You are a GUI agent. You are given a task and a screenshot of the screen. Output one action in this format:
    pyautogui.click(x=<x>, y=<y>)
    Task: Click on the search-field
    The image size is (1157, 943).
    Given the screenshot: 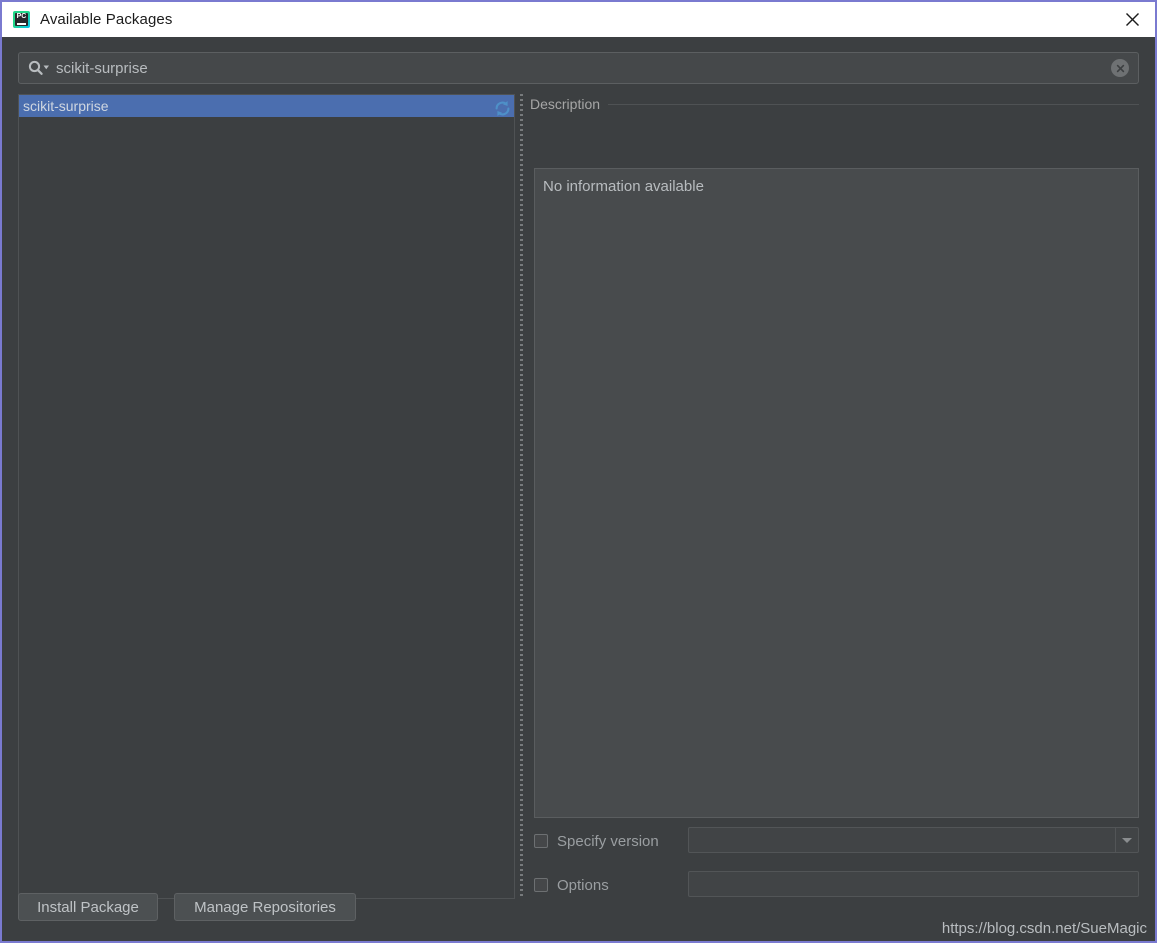 What is the action you would take?
    pyautogui.click(x=578, y=68)
    